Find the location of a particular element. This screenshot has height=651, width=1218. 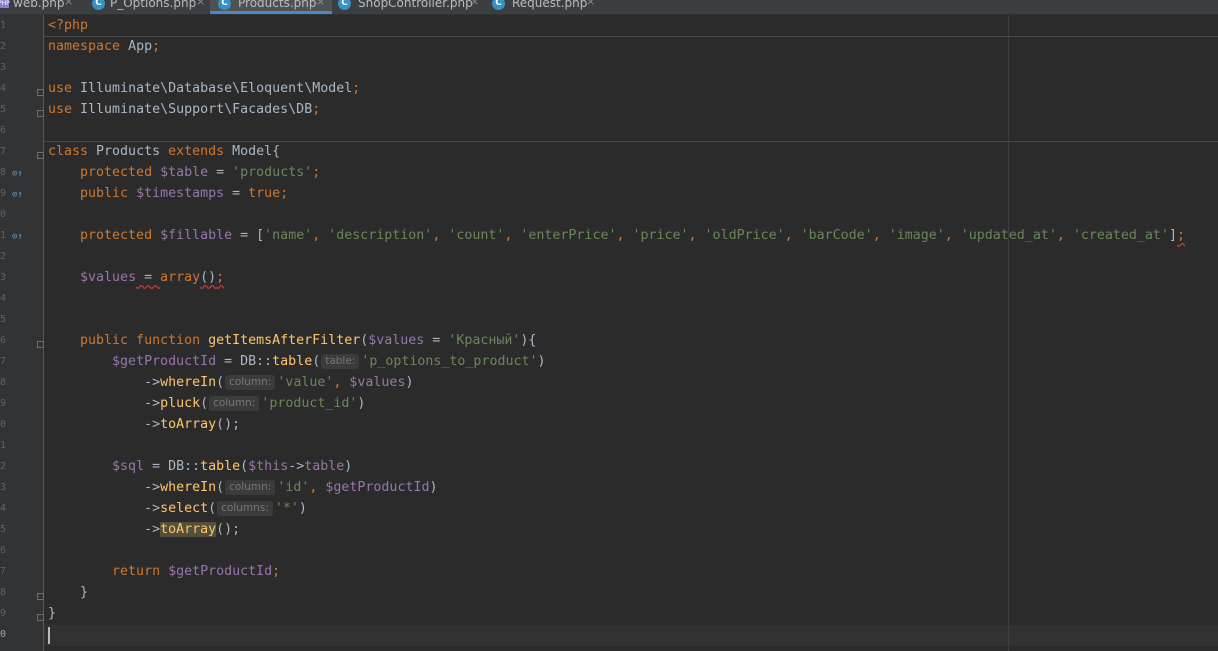

string-literal: 'products' is located at coordinates (272, 172).